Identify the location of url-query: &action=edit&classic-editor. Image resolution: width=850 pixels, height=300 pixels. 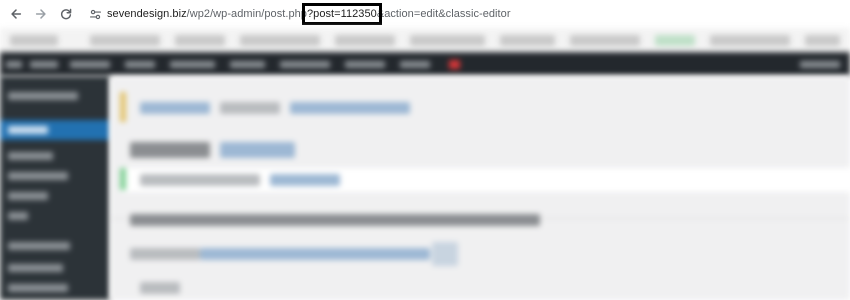
(443, 14).